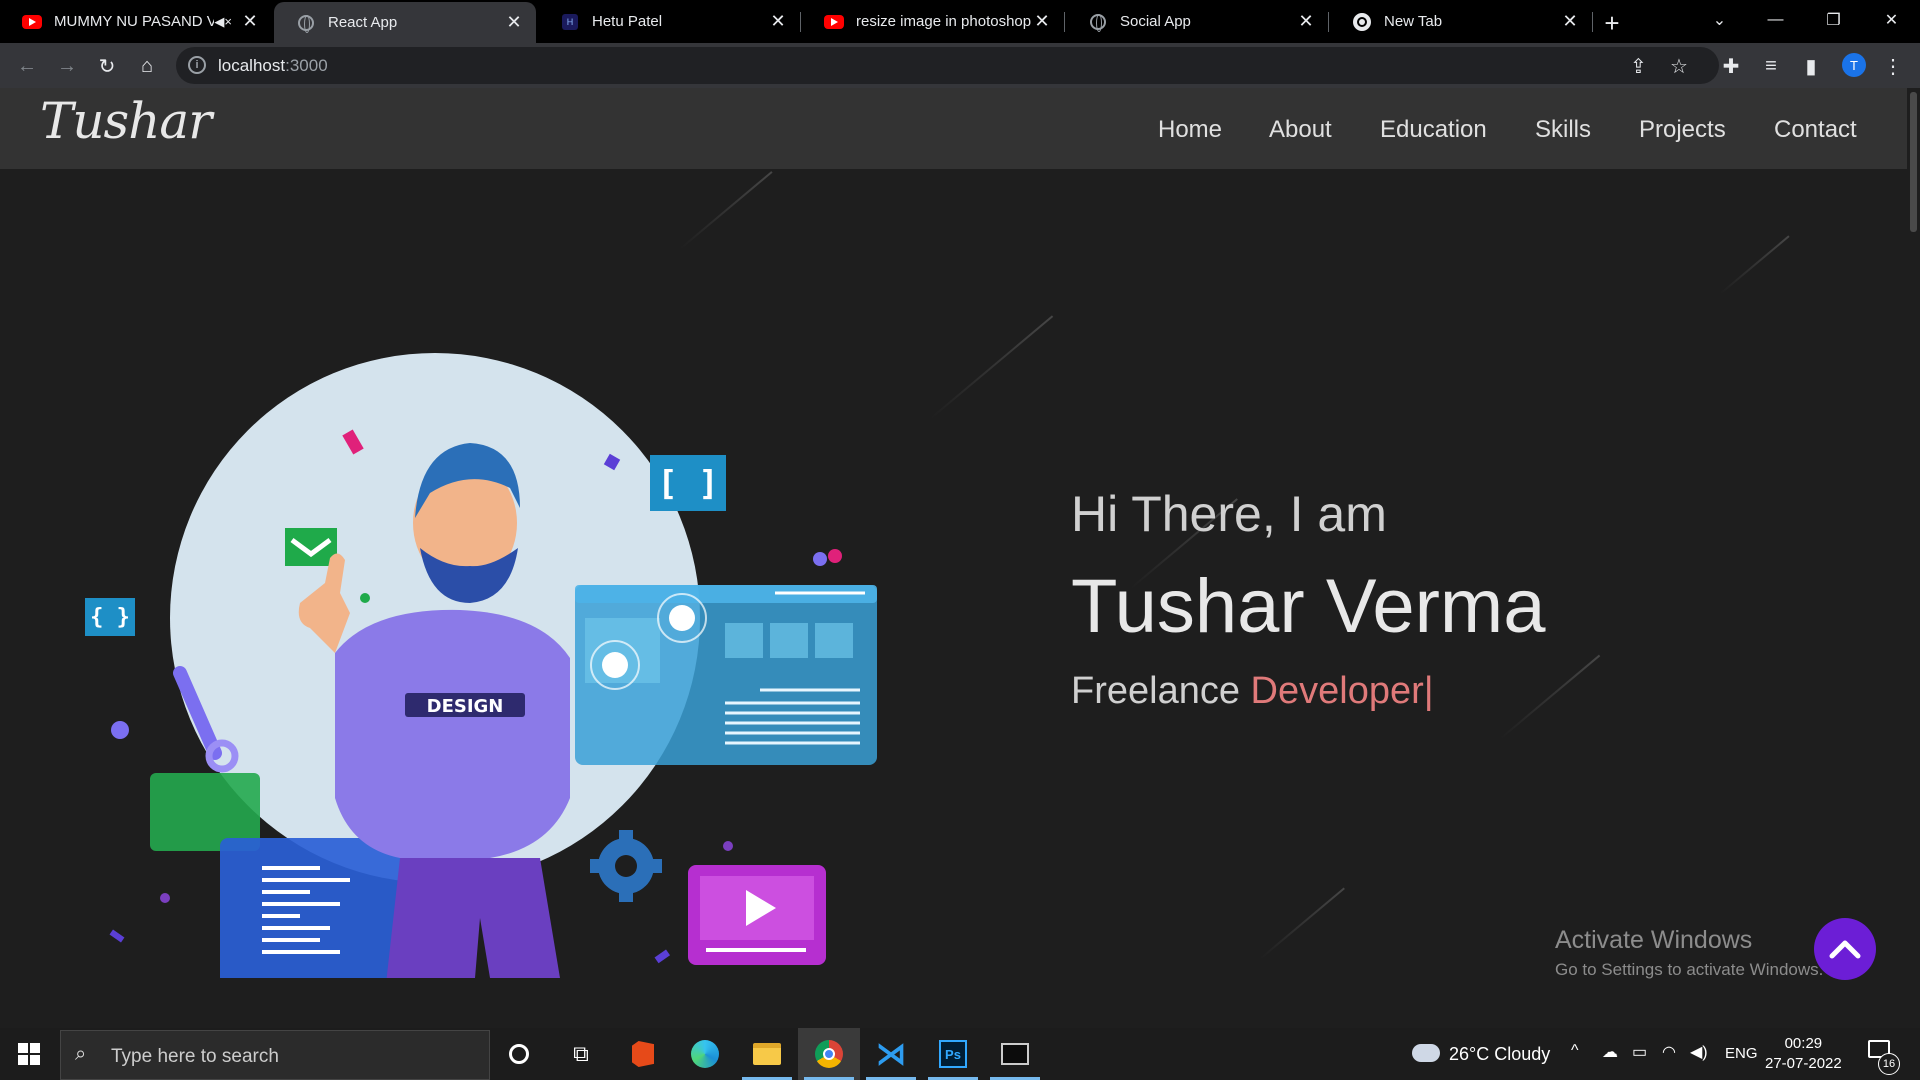  I want to click on tab-new-tab: New Tab ✕, so click(1461, 21).